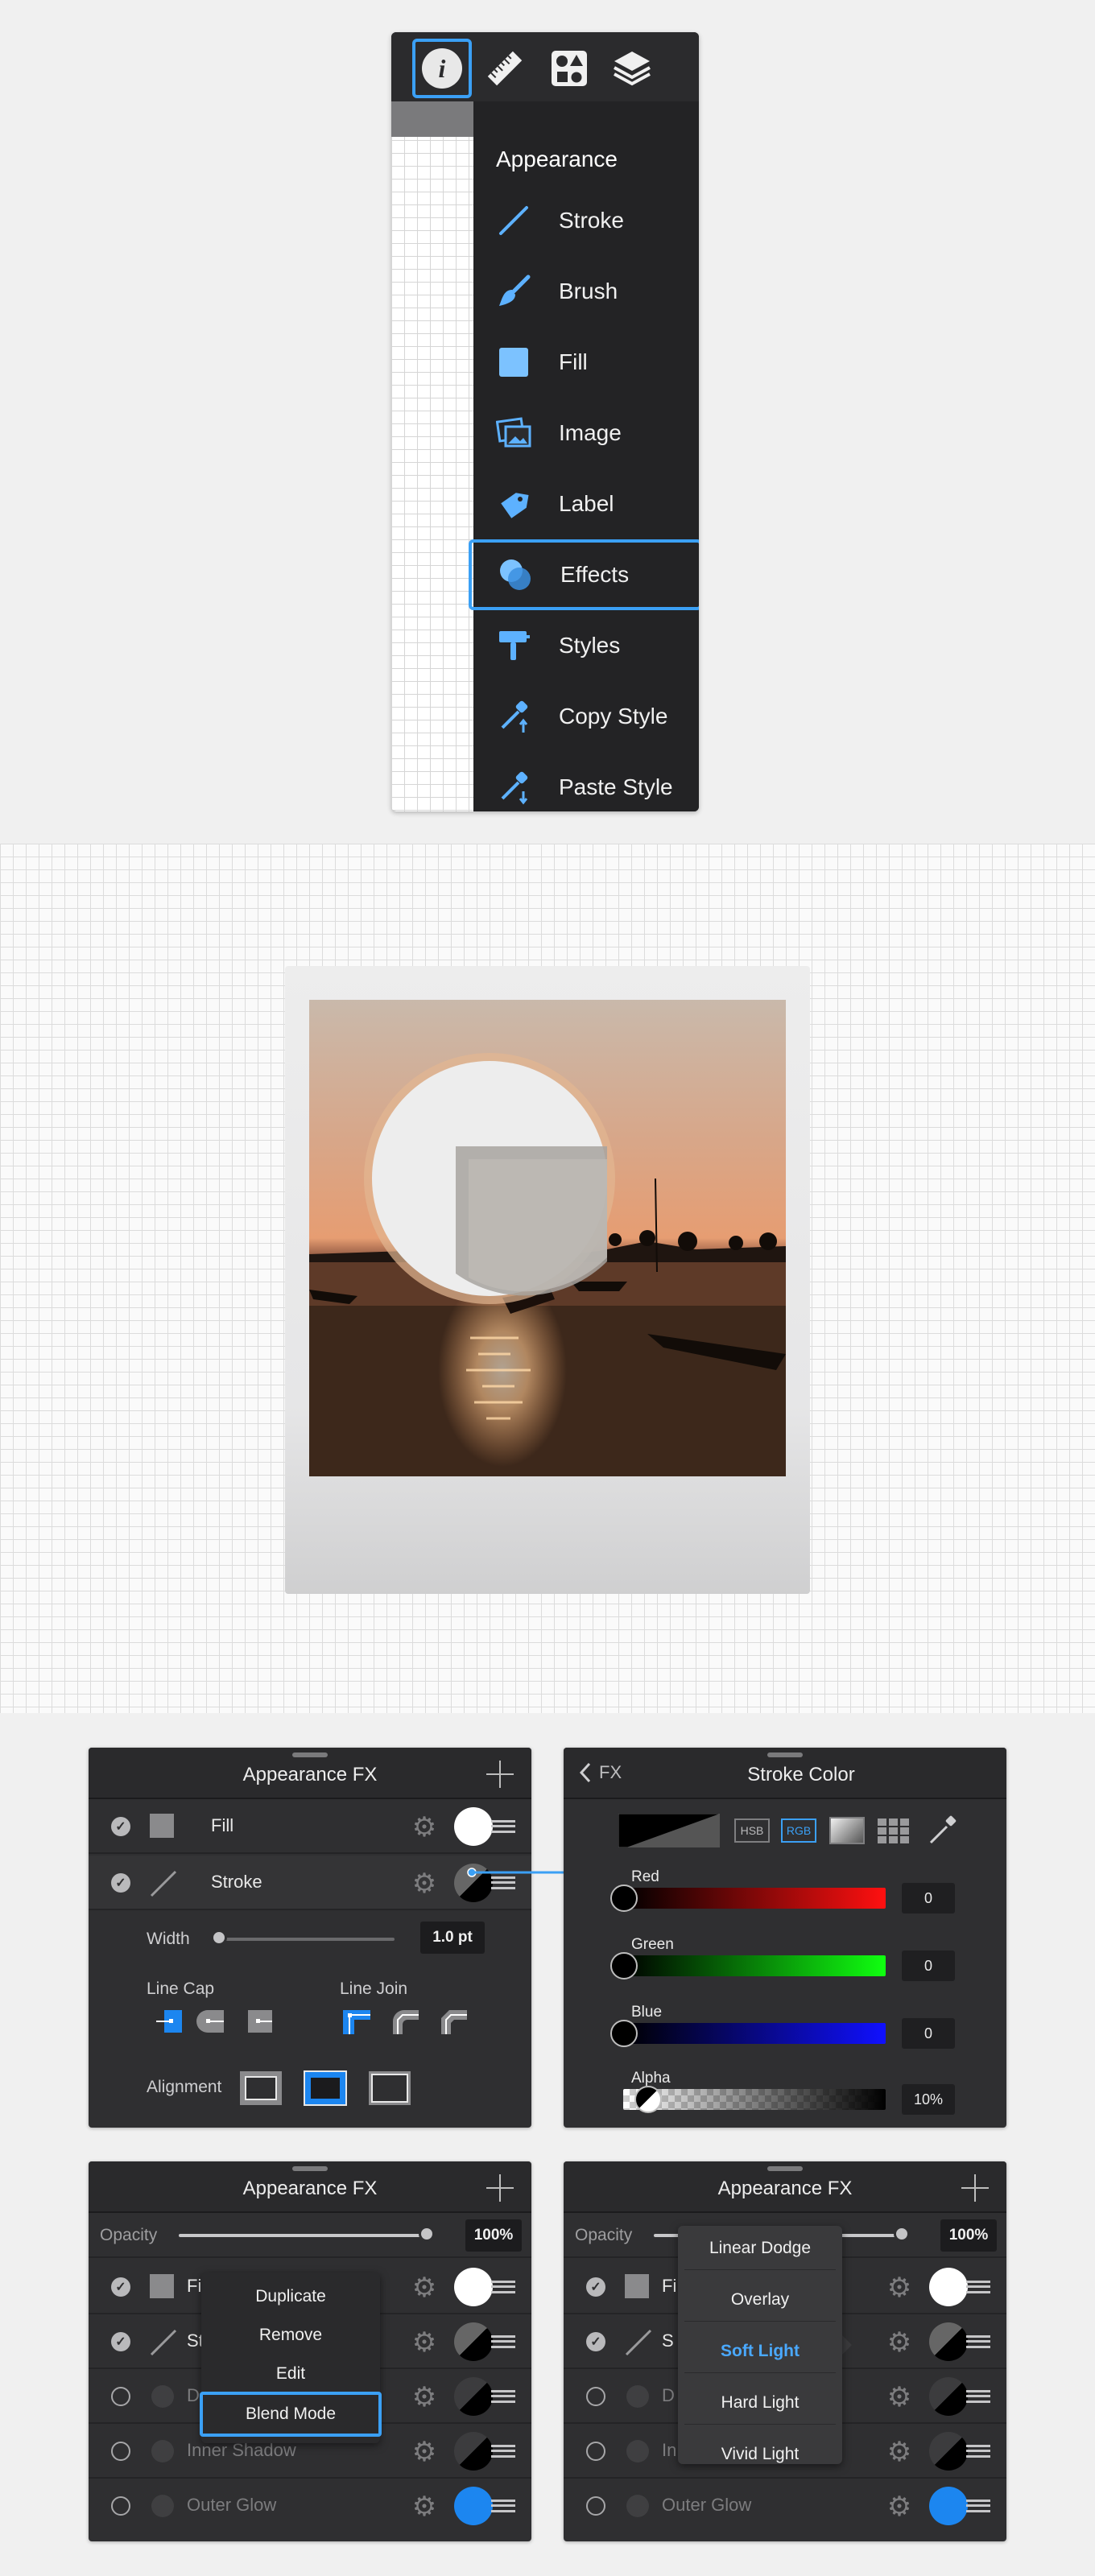 This screenshot has height=2576, width=1095. Describe the element at coordinates (760, 2454) in the screenshot. I see `blend-mode-vivid-light: Vivid Light` at that location.